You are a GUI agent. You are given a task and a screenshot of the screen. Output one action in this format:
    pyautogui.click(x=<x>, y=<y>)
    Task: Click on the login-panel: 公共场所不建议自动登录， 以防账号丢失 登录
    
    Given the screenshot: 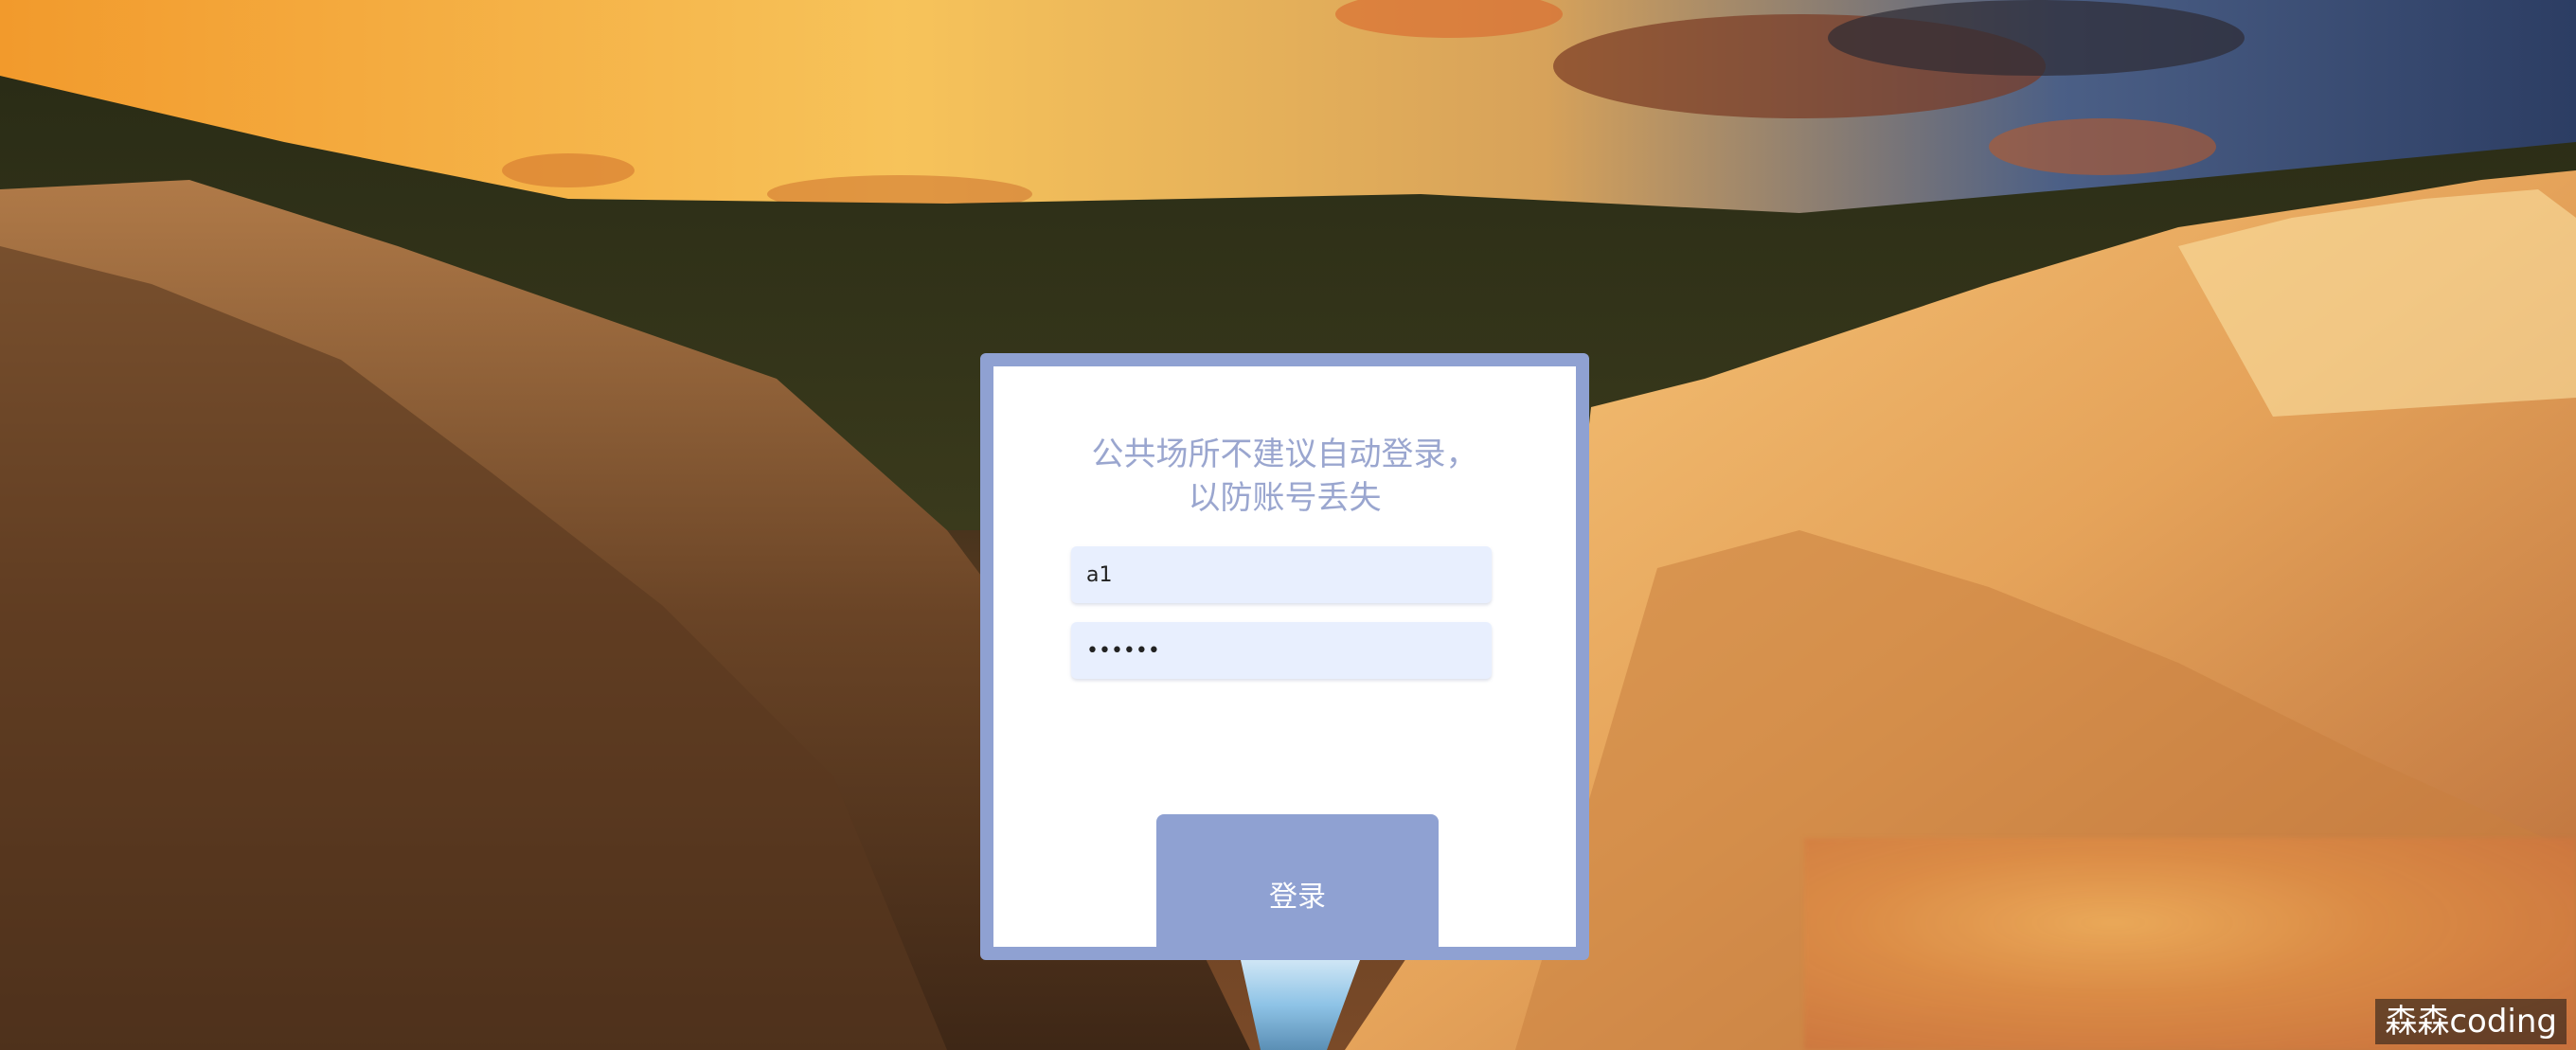 What is the action you would take?
    pyautogui.click(x=1284, y=656)
    